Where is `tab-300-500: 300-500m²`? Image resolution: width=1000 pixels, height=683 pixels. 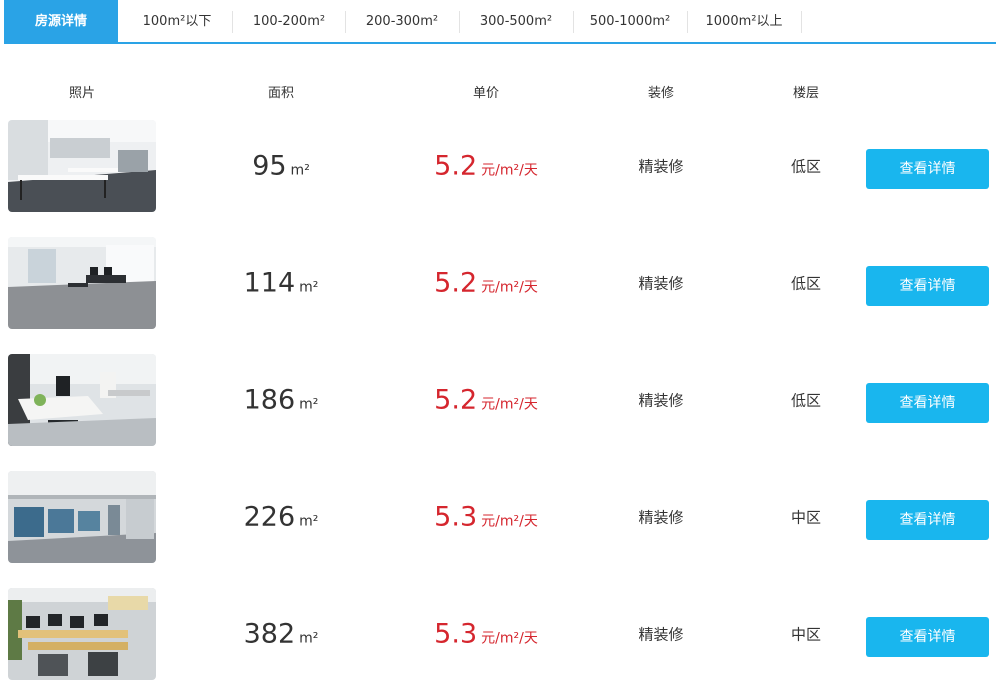
tab-300-500: 300-500m² is located at coordinates (516, 22).